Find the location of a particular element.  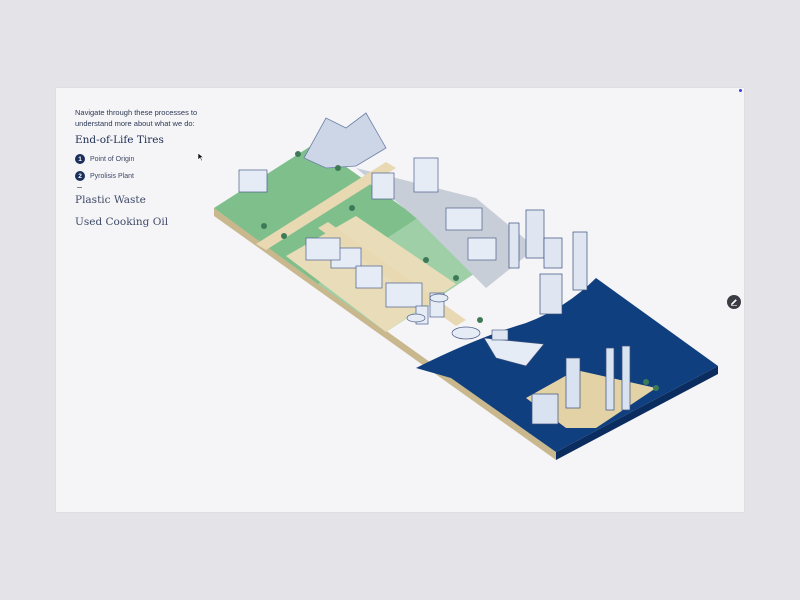

pen-icon is located at coordinates (734, 302).